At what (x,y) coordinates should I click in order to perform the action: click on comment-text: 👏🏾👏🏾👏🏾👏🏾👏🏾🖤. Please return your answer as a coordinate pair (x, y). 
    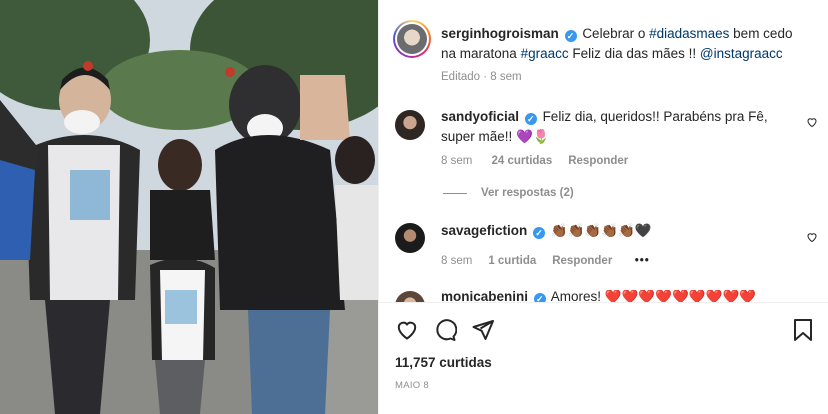
    Looking at the image, I should click on (601, 230).